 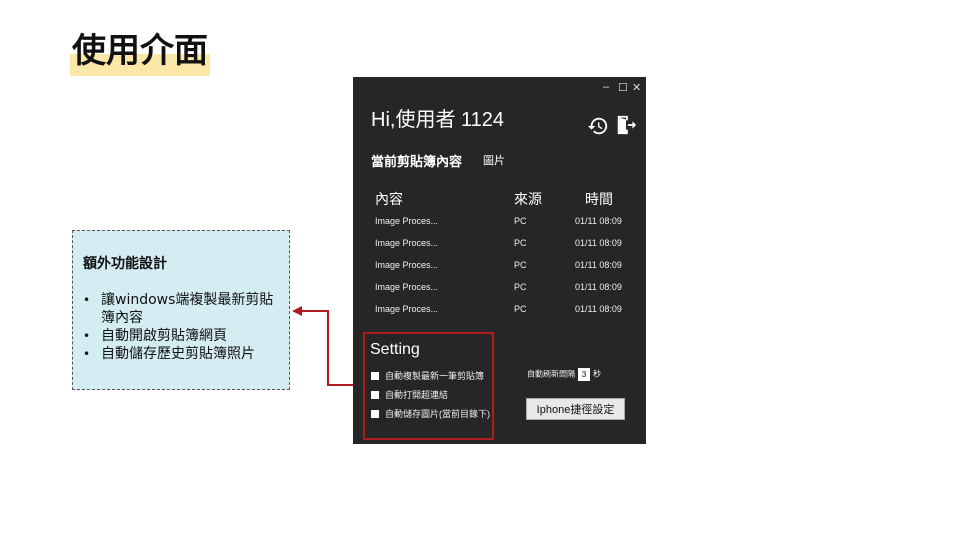 What do you see at coordinates (626, 125) in the screenshot?
I see `logout-icon` at bounding box center [626, 125].